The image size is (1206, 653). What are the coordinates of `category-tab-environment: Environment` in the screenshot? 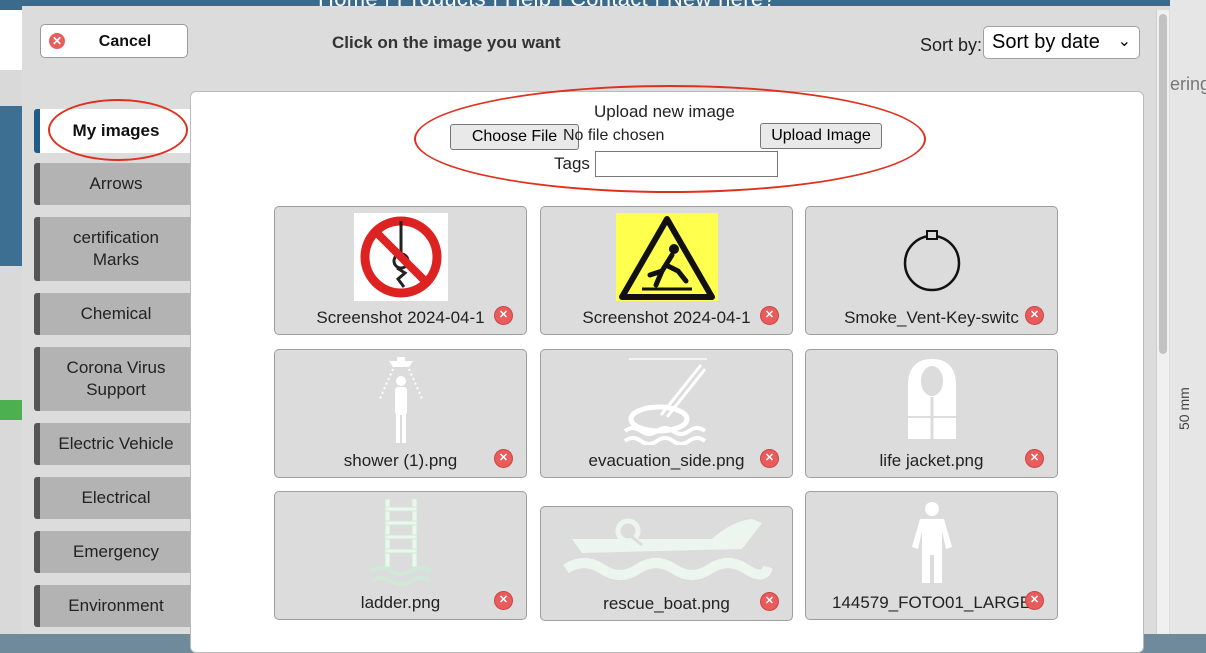 It's located at (113, 606).